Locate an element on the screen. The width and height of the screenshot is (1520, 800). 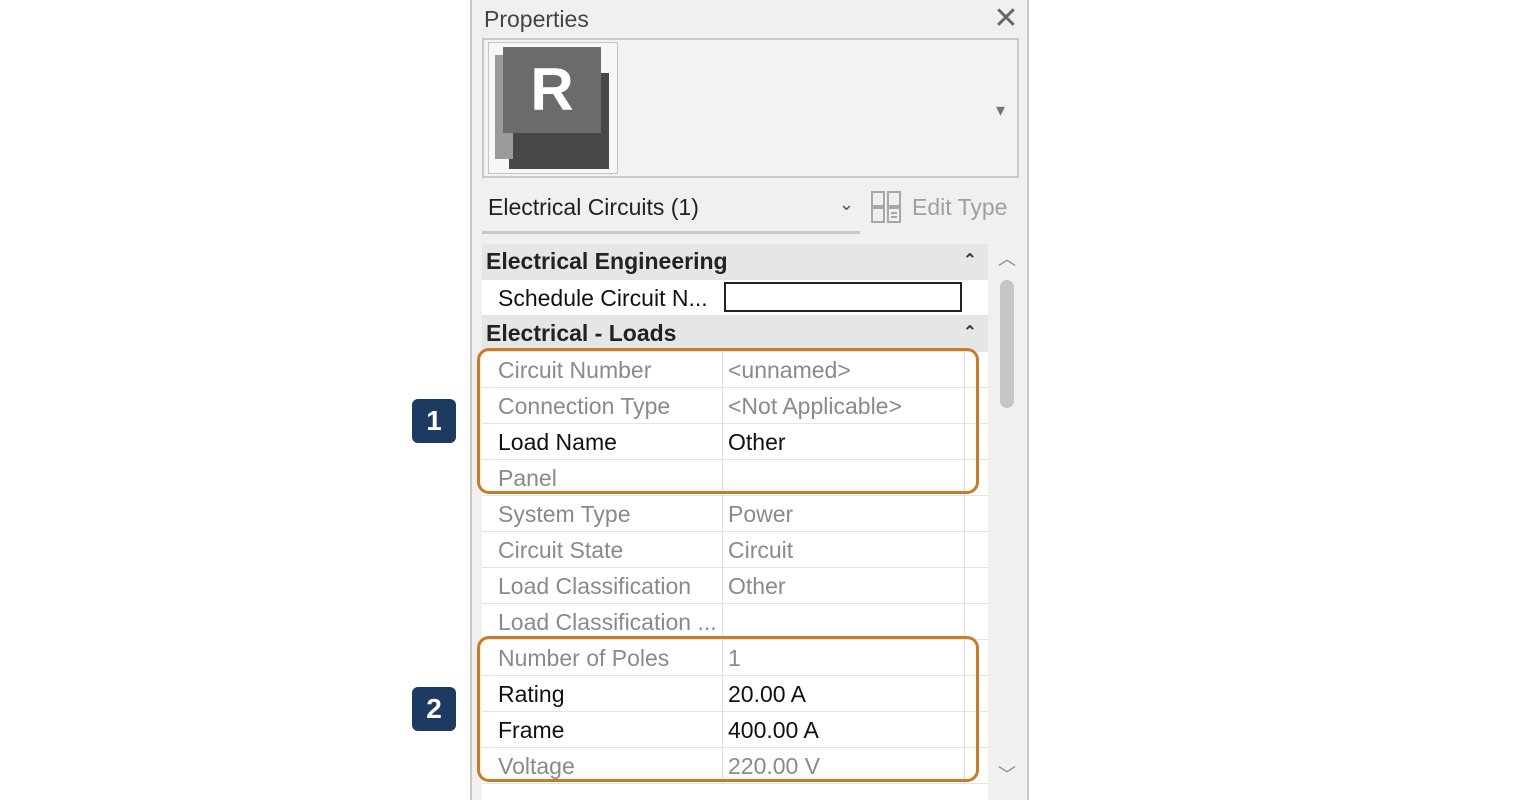
vertical-scrollbar: ︿ ﹀ is located at coordinates (1007, 522).